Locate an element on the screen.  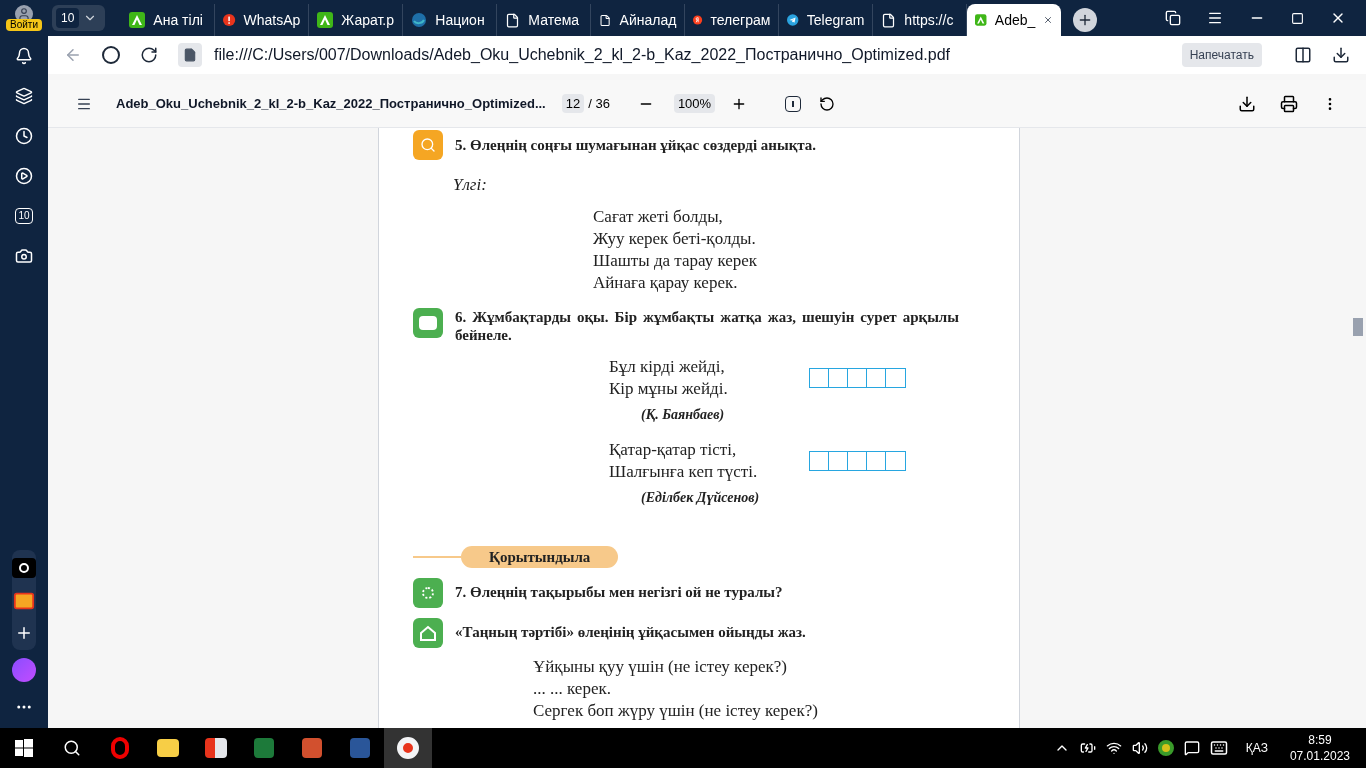
alert-icon is located at coordinates (229, 20).